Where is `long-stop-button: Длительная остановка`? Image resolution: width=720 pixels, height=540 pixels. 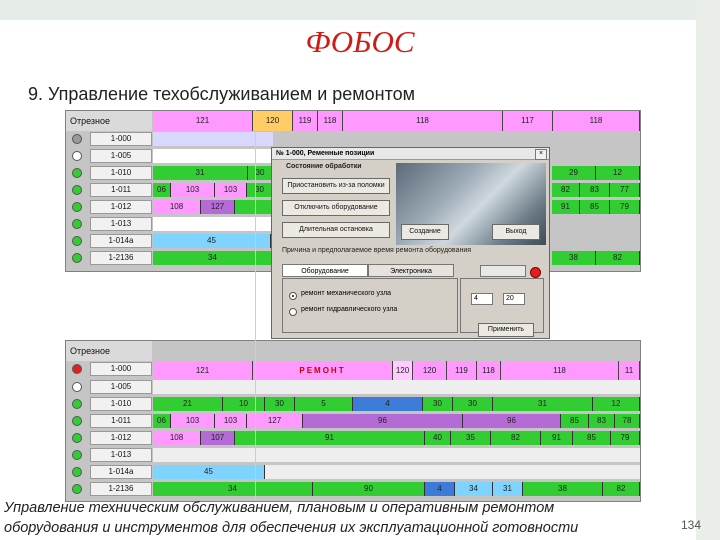
long-stop-button: Длительная остановка is located at coordinates (336, 230).